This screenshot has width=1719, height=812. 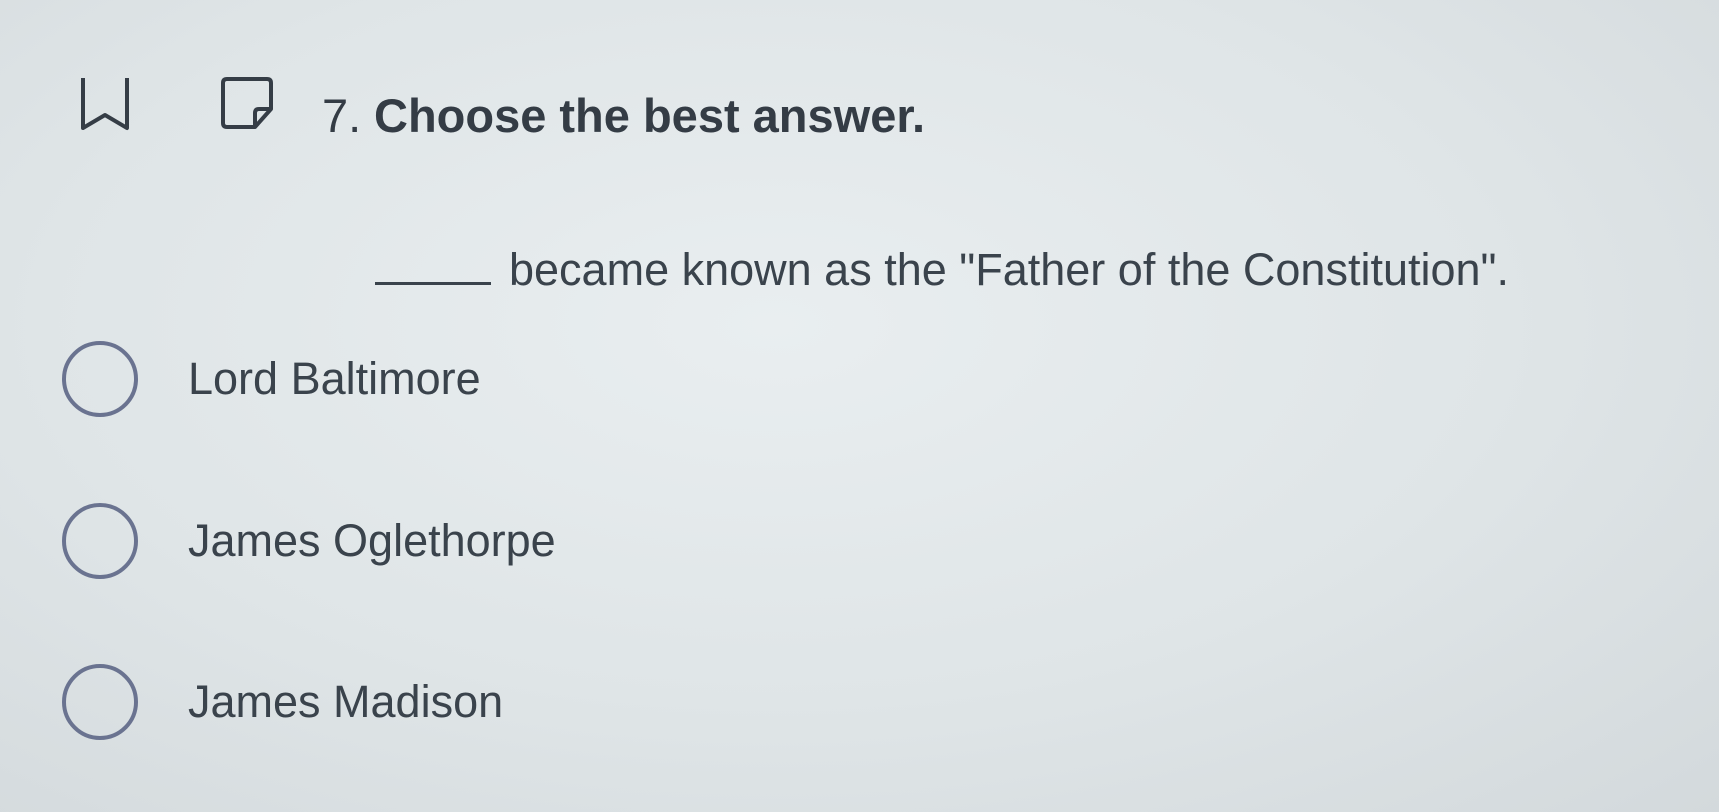 I want to click on choice-label: James Oglethorpe, so click(x=372, y=540).